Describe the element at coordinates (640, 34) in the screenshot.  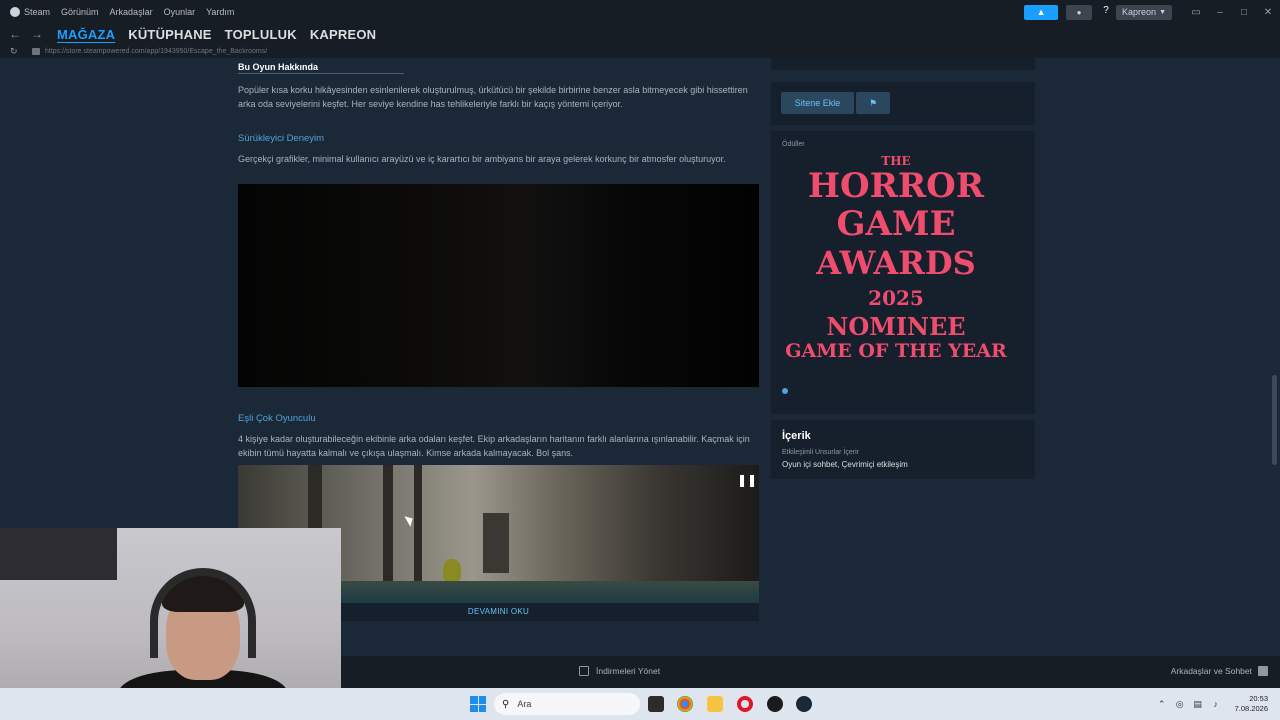
I see `steam-navbar: ← → MAĞAZA KÜTÜPHANE TOPLULUK KAPREON` at that location.